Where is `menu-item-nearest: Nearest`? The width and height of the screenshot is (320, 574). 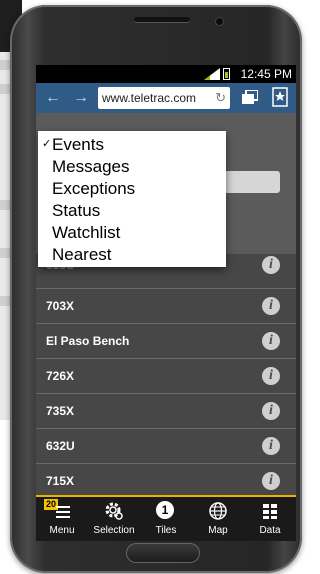
menu-item-nearest: Nearest is located at coordinates (82, 255).